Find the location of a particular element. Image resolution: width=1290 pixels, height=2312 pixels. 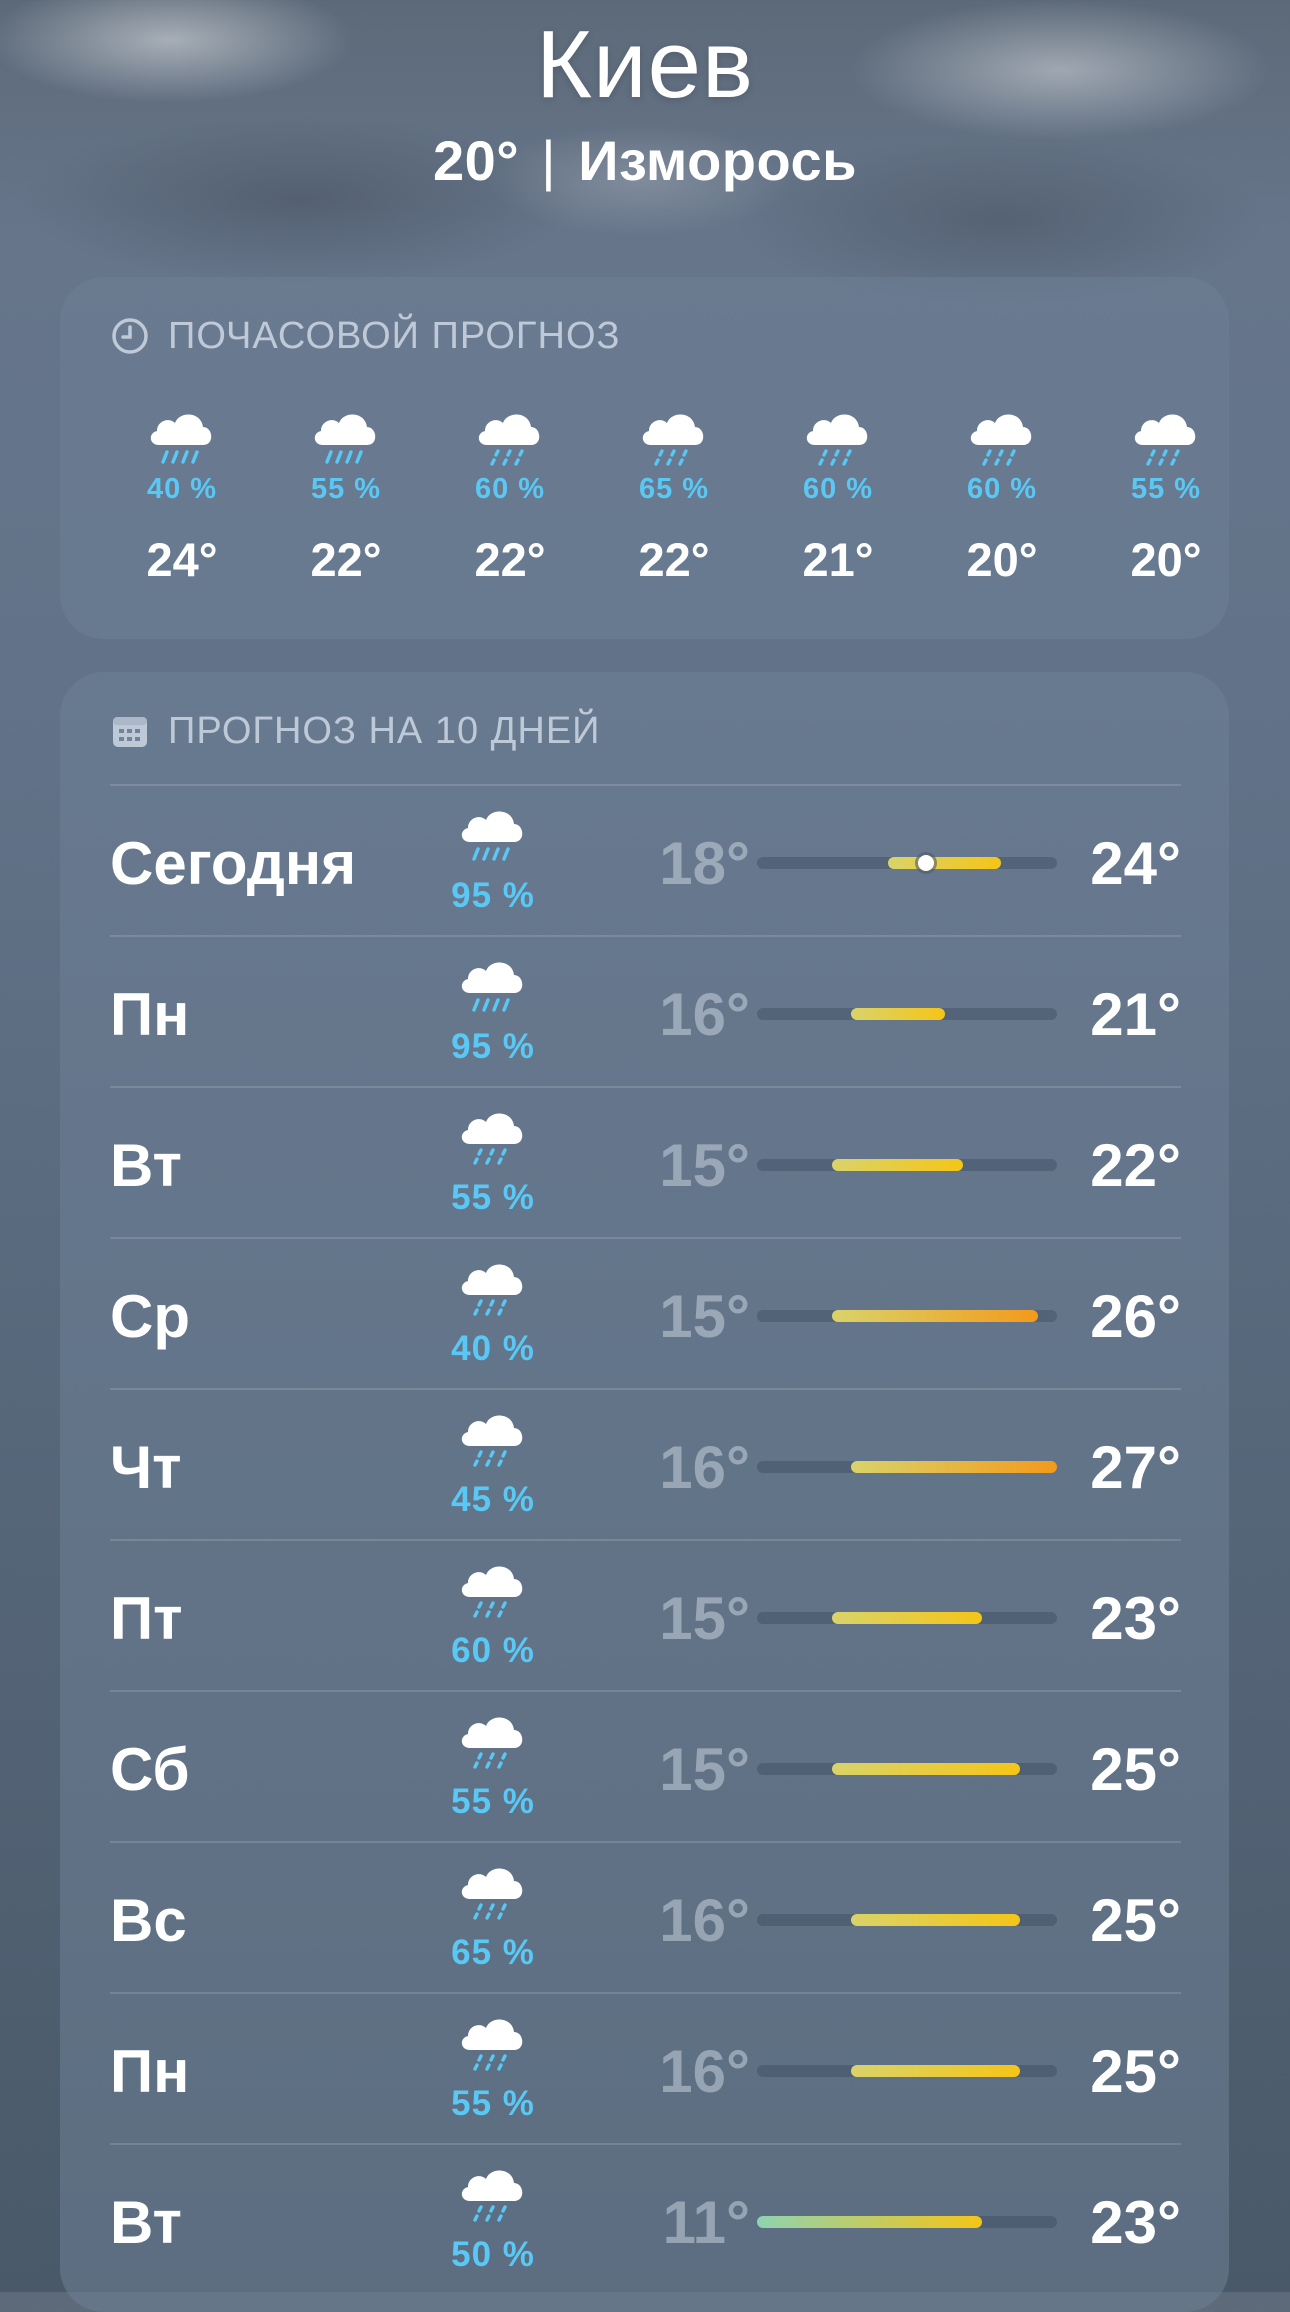

hourly-item: 60 % 20° is located at coordinates (1002, 496).